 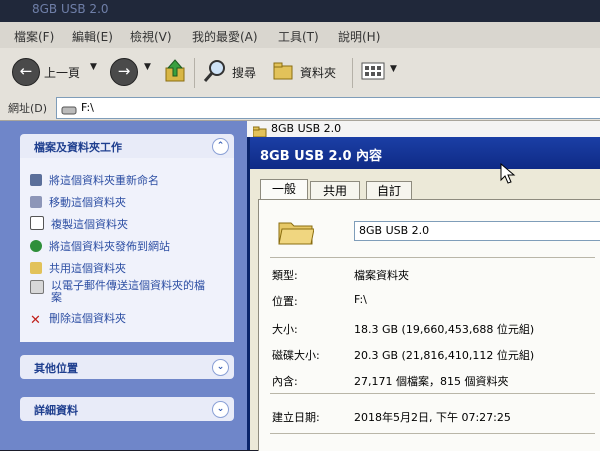 What do you see at coordinates (37, 223) in the screenshot?
I see `copy-icon` at bounding box center [37, 223].